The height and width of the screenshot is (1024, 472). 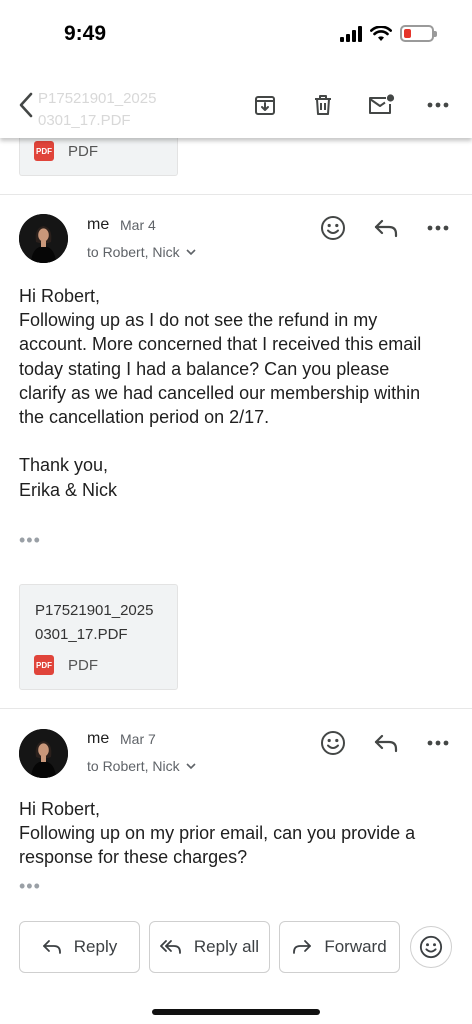 I want to click on wifi-icon, so click(x=381, y=33).